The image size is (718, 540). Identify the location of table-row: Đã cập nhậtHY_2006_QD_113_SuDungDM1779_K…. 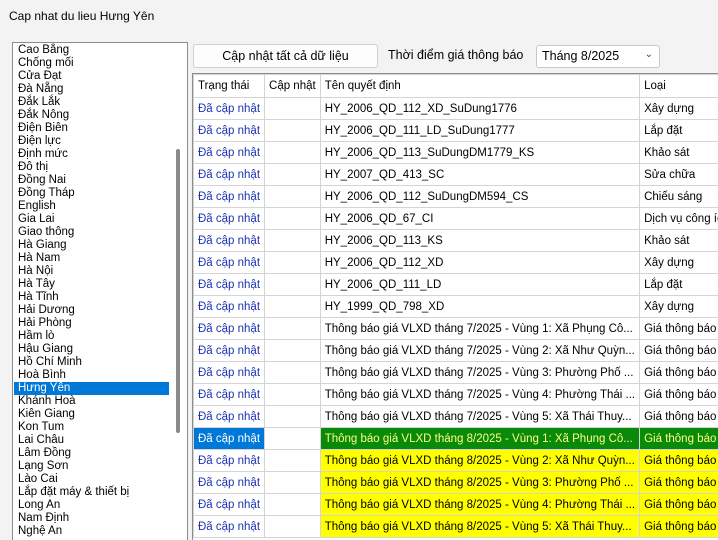
(456, 153).